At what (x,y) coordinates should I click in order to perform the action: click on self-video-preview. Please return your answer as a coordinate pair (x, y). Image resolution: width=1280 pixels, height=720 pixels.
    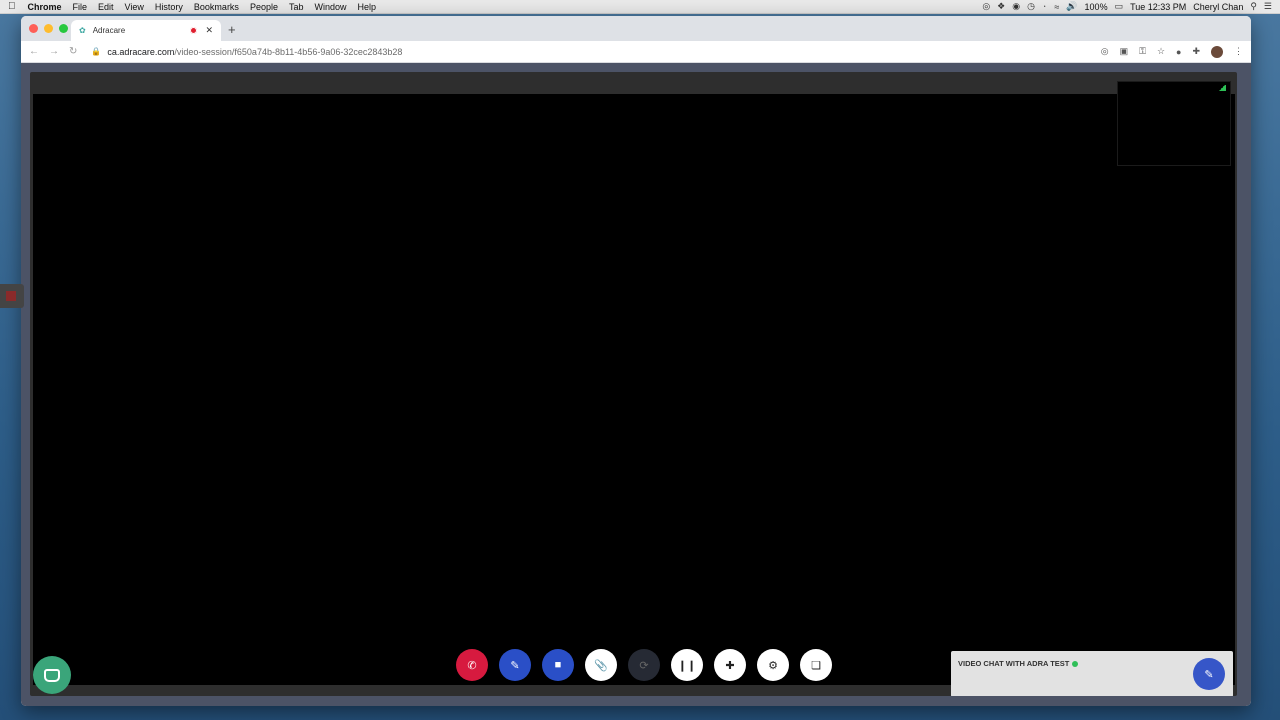
    Looking at the image, I should click on (1174, 123).